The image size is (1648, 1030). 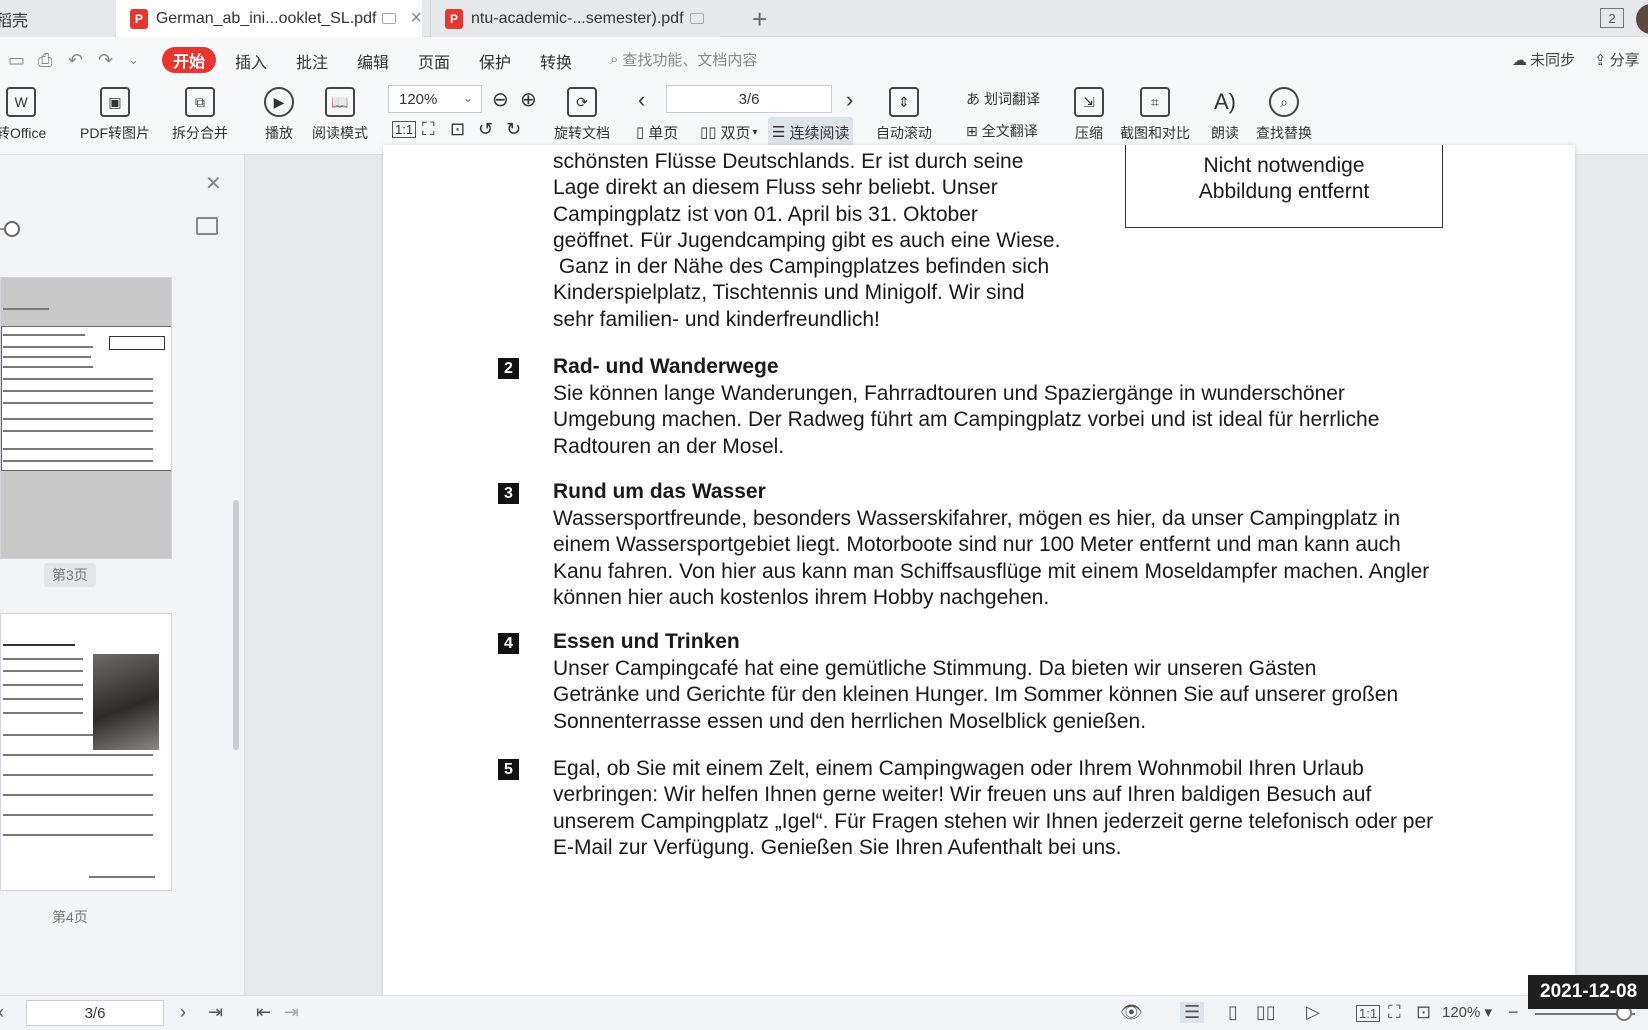 I want to click on zoom-value: 120%, so click(x=418, y=99).